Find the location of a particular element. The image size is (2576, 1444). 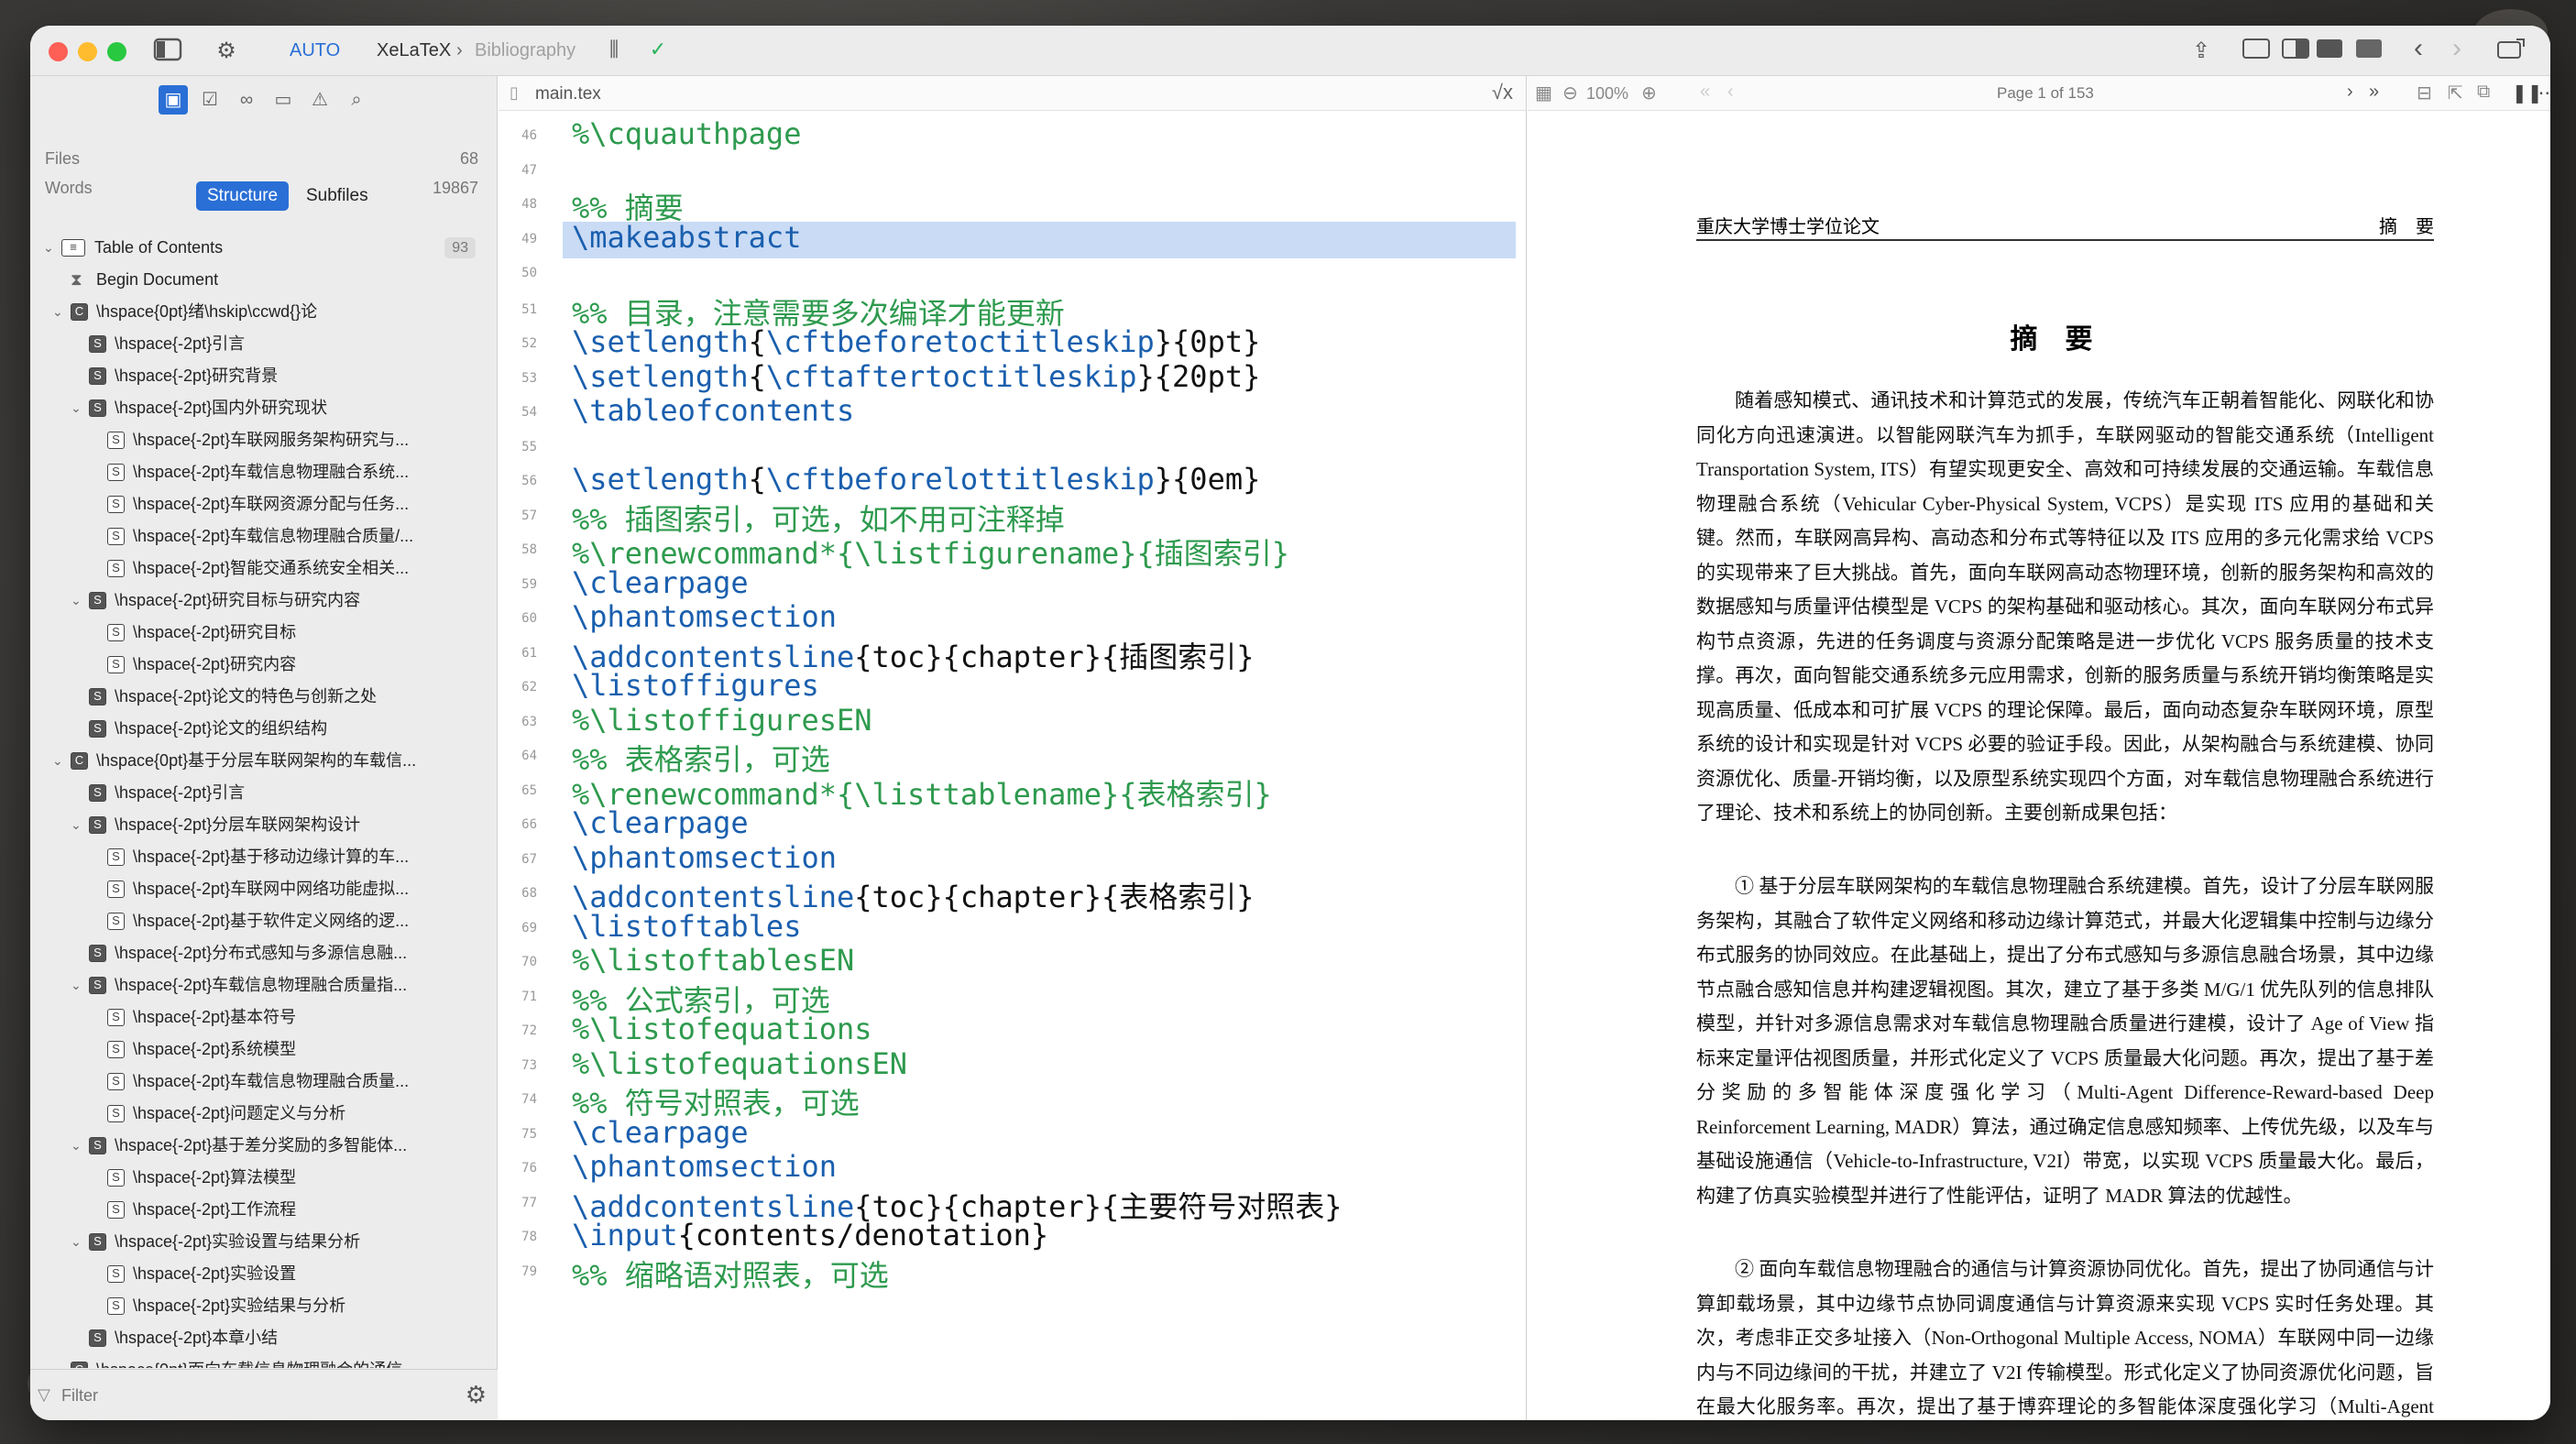

warning-icon: ⚠ is located at coordinates (319, 100).